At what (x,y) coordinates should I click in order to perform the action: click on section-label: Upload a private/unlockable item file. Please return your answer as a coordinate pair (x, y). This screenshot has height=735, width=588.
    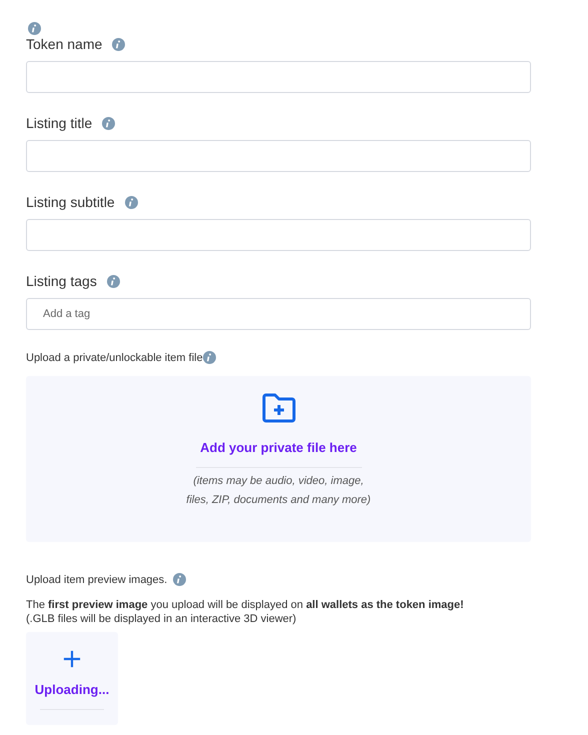
    Looking at the image, I should click on (114, 358).